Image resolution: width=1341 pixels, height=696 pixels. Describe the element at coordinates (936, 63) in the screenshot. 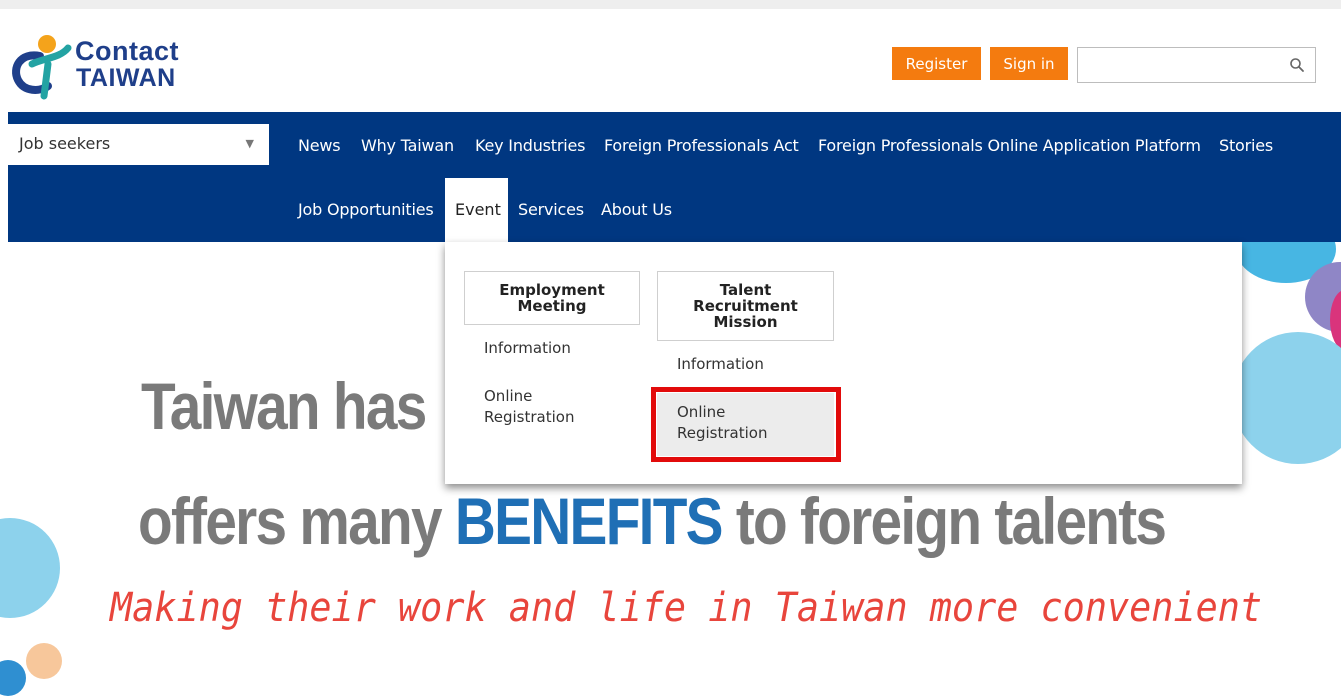

I see `register-button: Register` at that location.